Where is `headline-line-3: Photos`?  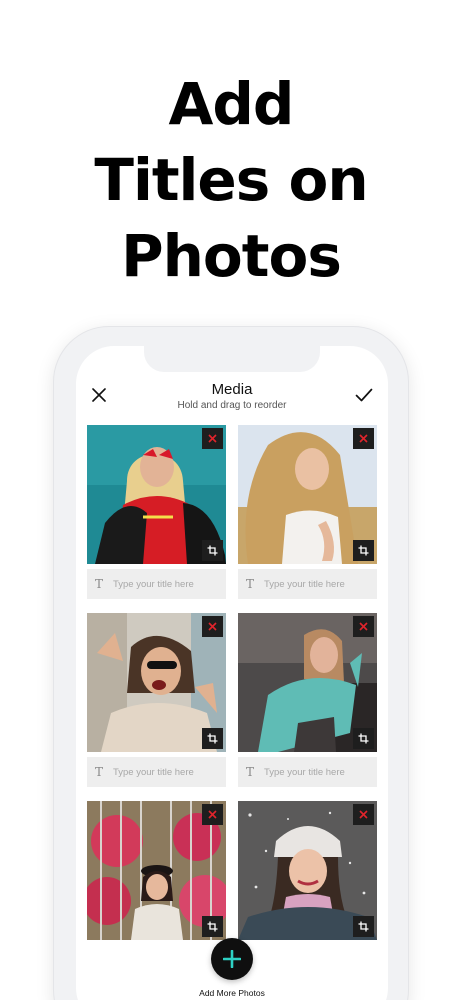
headline-line-3: Photos is located at coordinates (231, 256).